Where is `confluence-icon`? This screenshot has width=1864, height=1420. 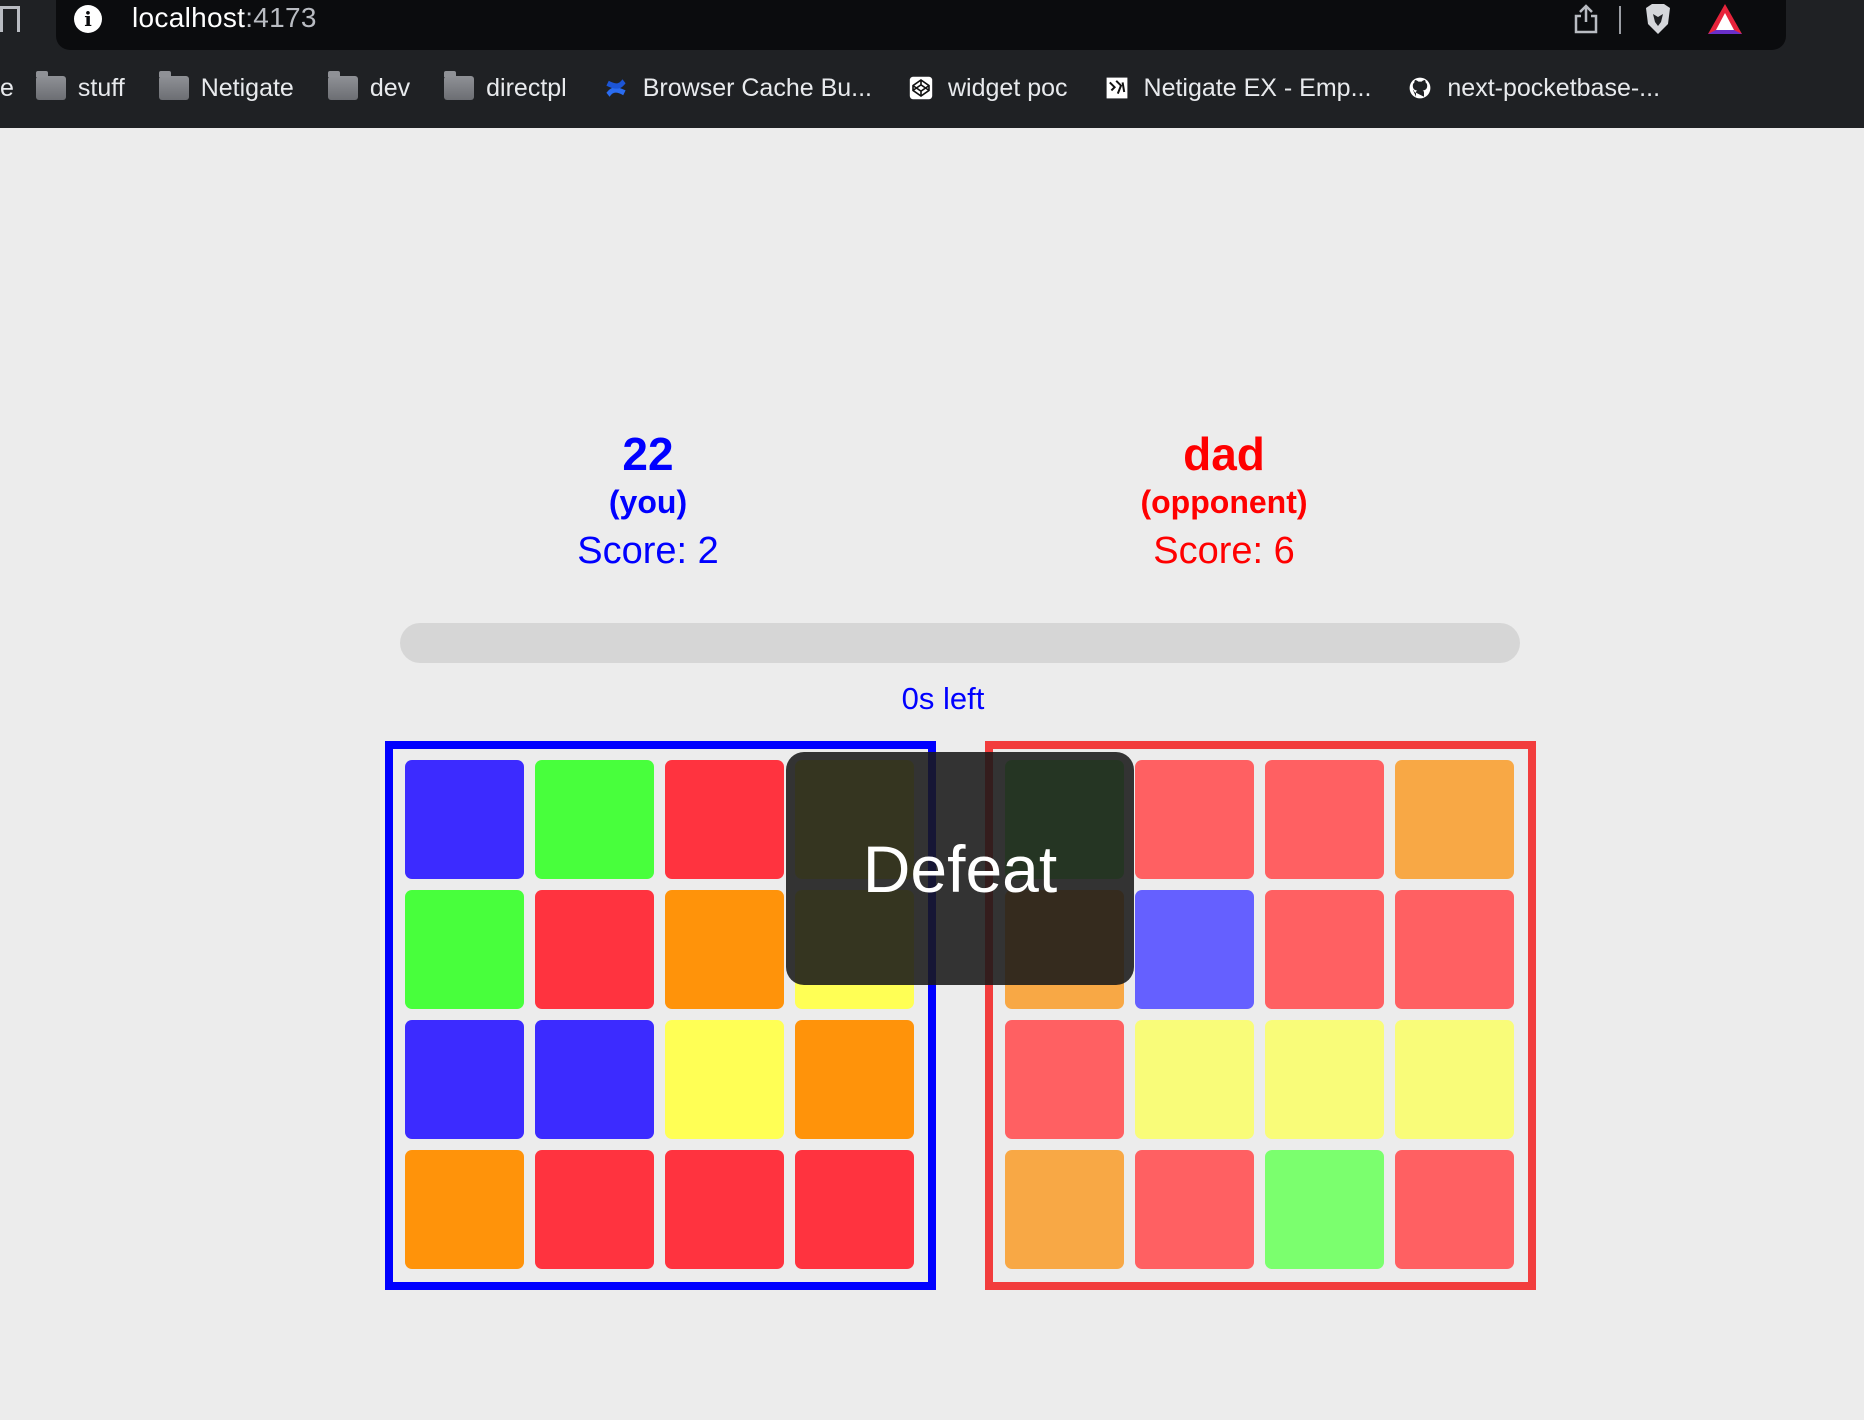 confluence-icon is located at coordinates (616, 88).